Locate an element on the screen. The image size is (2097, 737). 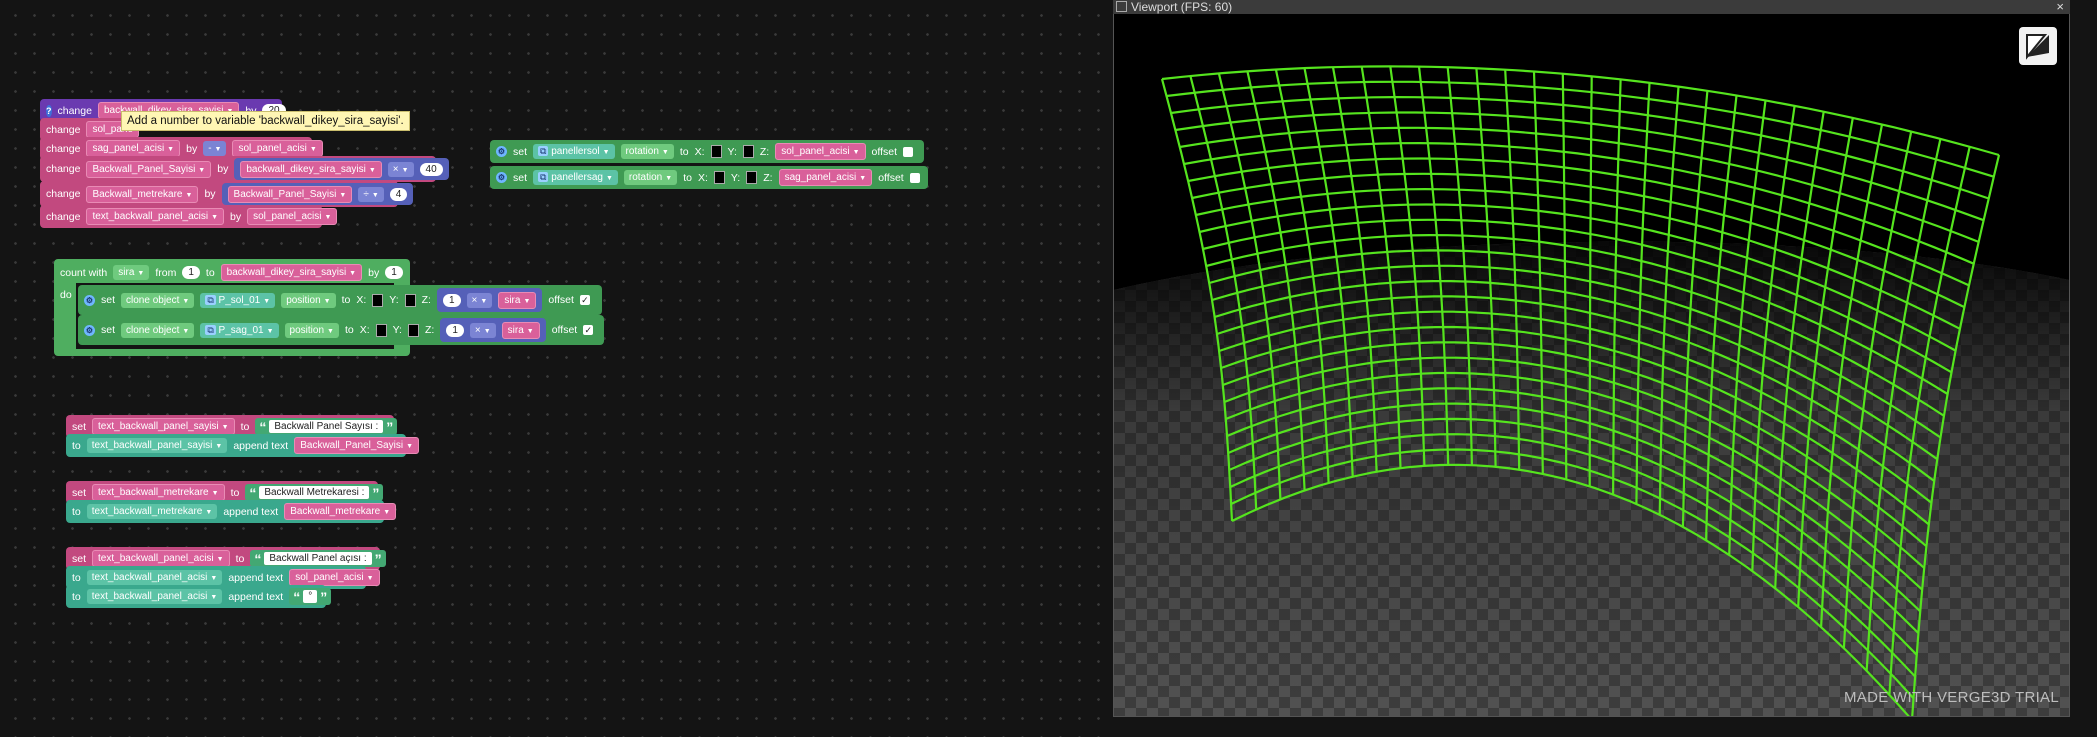
string-block: “Backwall Panel açısı :” is located at coordinates (318, 558).